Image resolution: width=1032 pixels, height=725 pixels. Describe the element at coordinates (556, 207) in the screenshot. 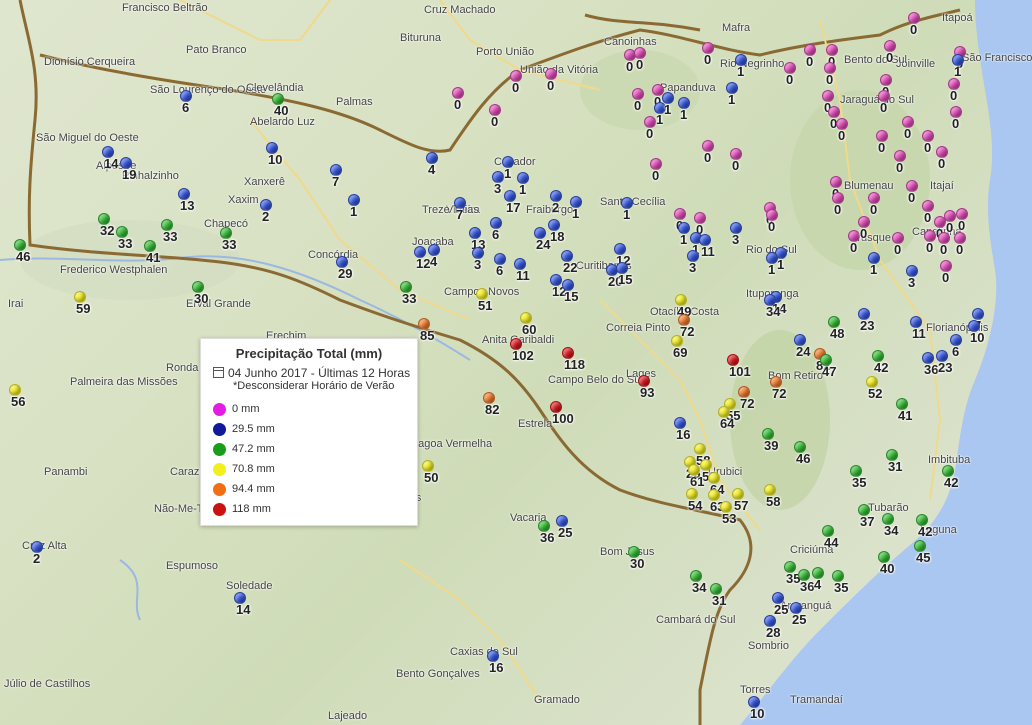

I see `marker-value: 2` at that location.